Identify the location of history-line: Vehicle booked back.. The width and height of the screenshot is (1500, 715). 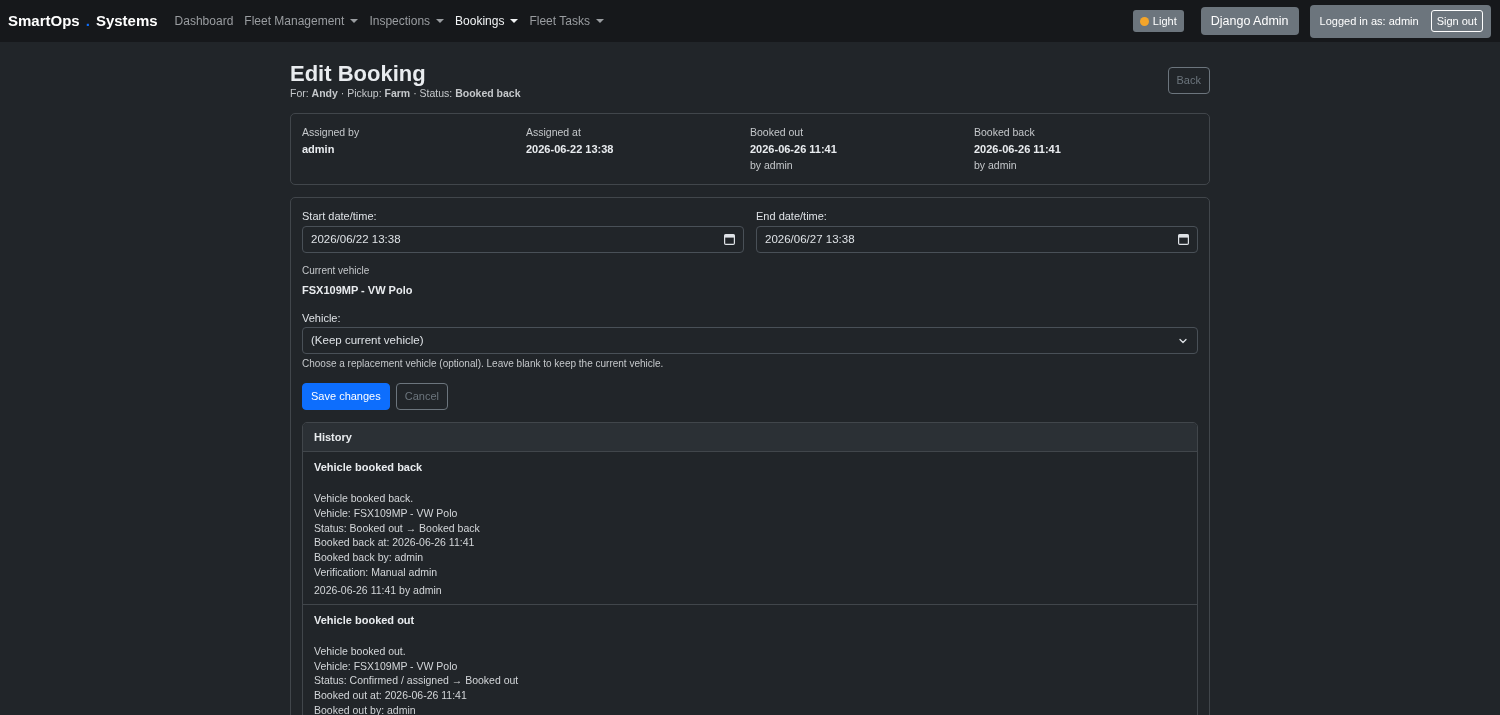
(364, 498).